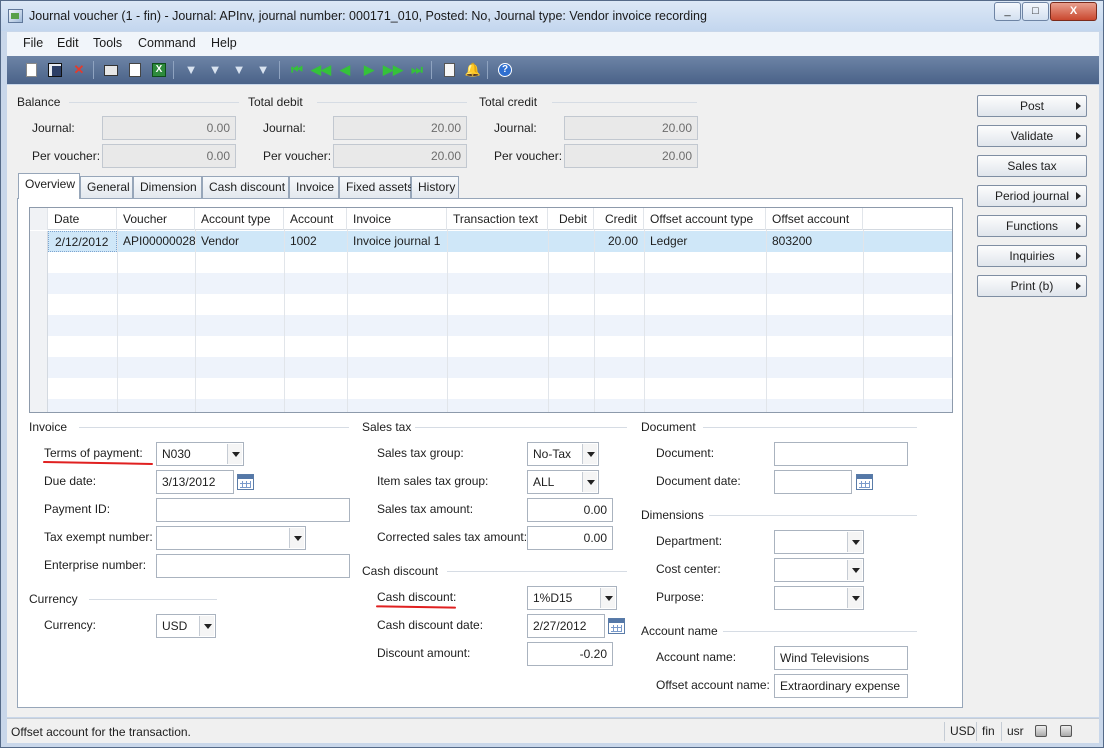 Image resolution: width=1104 pixels, height=748 pixels. What do you see at coordinates (186, 626) in the screenshot?
I see `currency-dropdown: USD` at bounding box center [186, 626].